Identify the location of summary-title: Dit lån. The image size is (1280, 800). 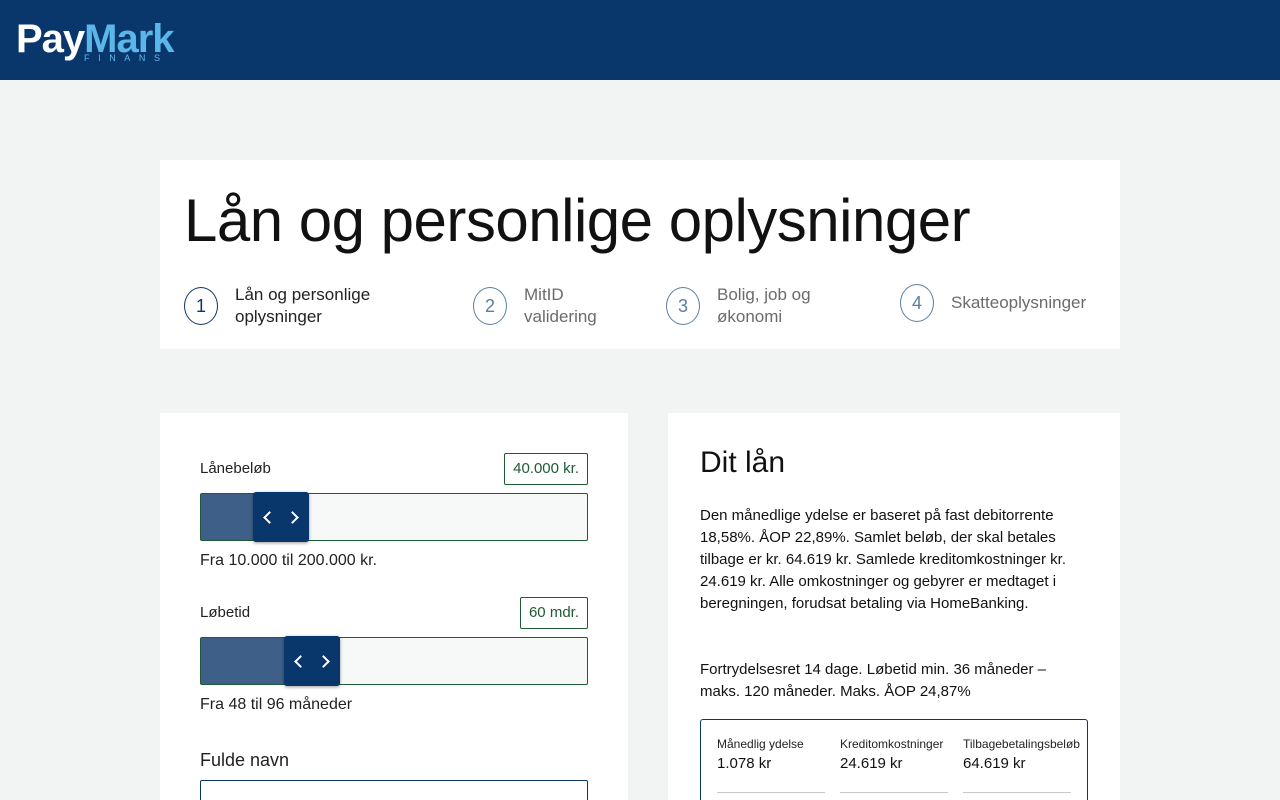
(743, 462).